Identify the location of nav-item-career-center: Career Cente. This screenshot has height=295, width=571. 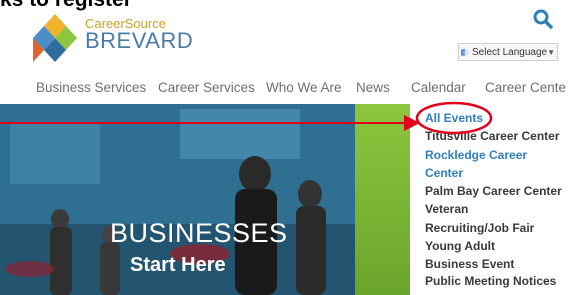
(525, 87).